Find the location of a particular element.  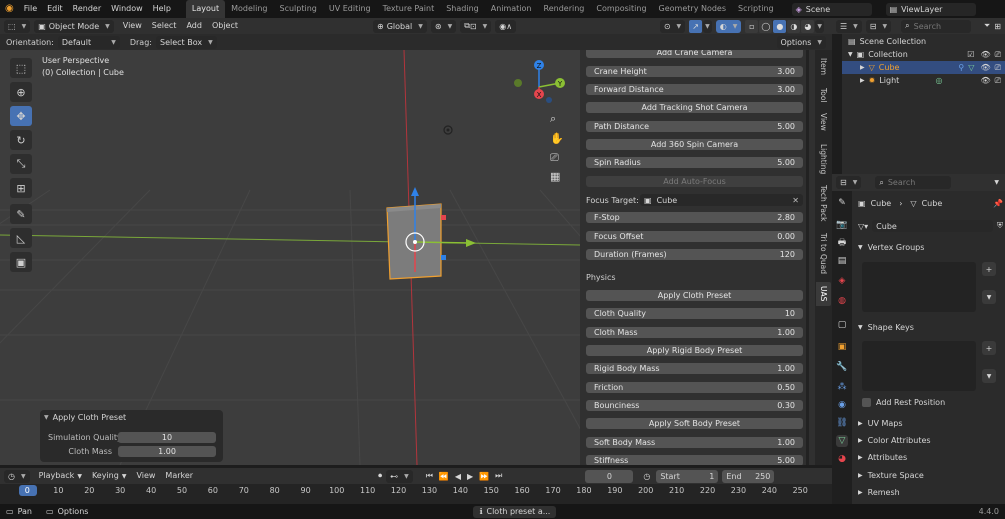

gizmo-toggle: ↗ is located at coordinates (696, 26).